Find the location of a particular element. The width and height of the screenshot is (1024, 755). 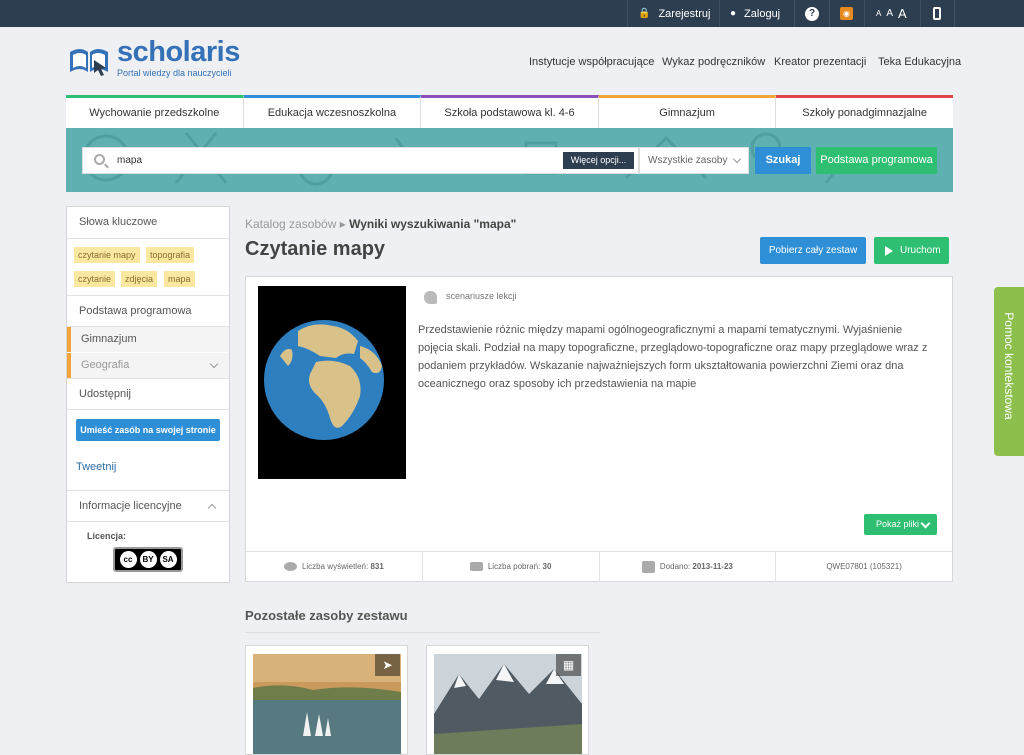

nav-textbooks: Wykaz podręczników is located at coordinates (713, 62).